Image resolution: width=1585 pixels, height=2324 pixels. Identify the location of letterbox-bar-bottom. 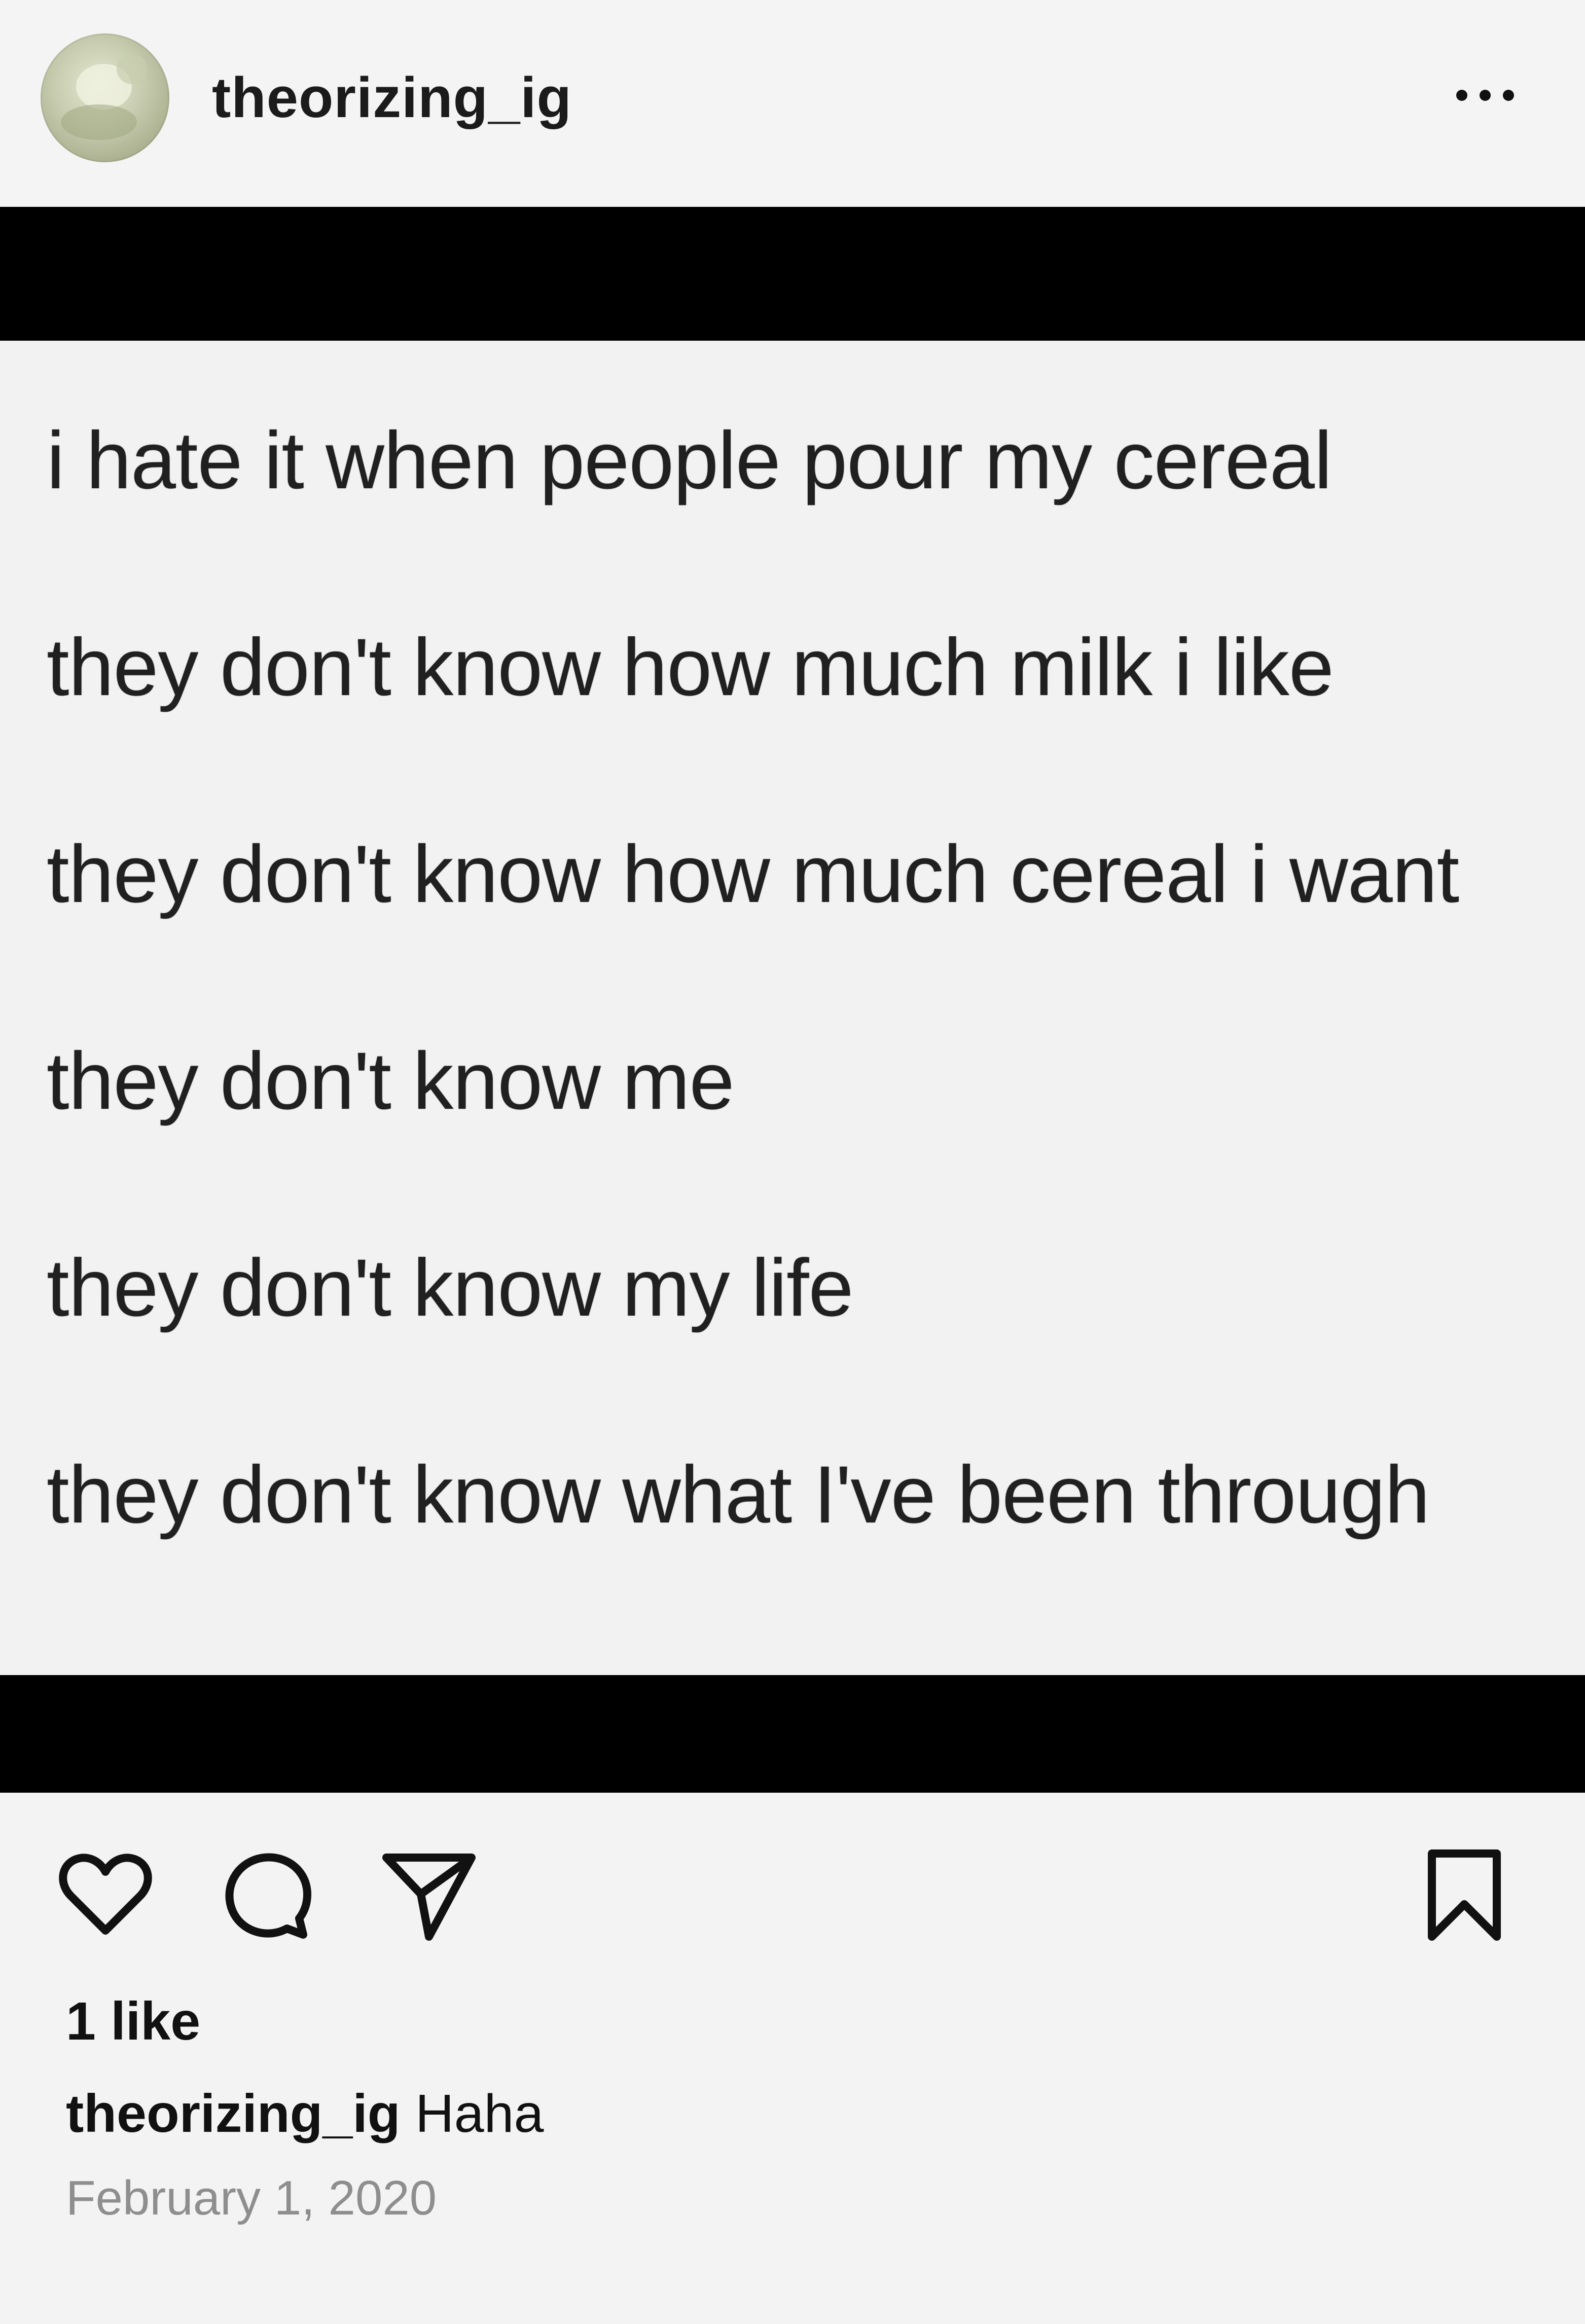
(792, 1734).